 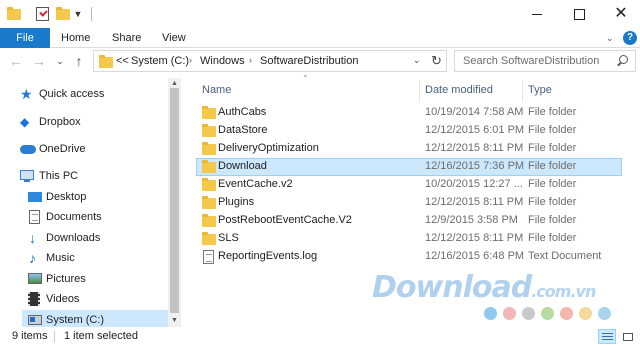 What do you see at coordinates (409, 131) in the screenshot?
I see `file-row-datastore: DataStore 12/12/2015 6:01 PM File folder` at bounding box center [409, 131].